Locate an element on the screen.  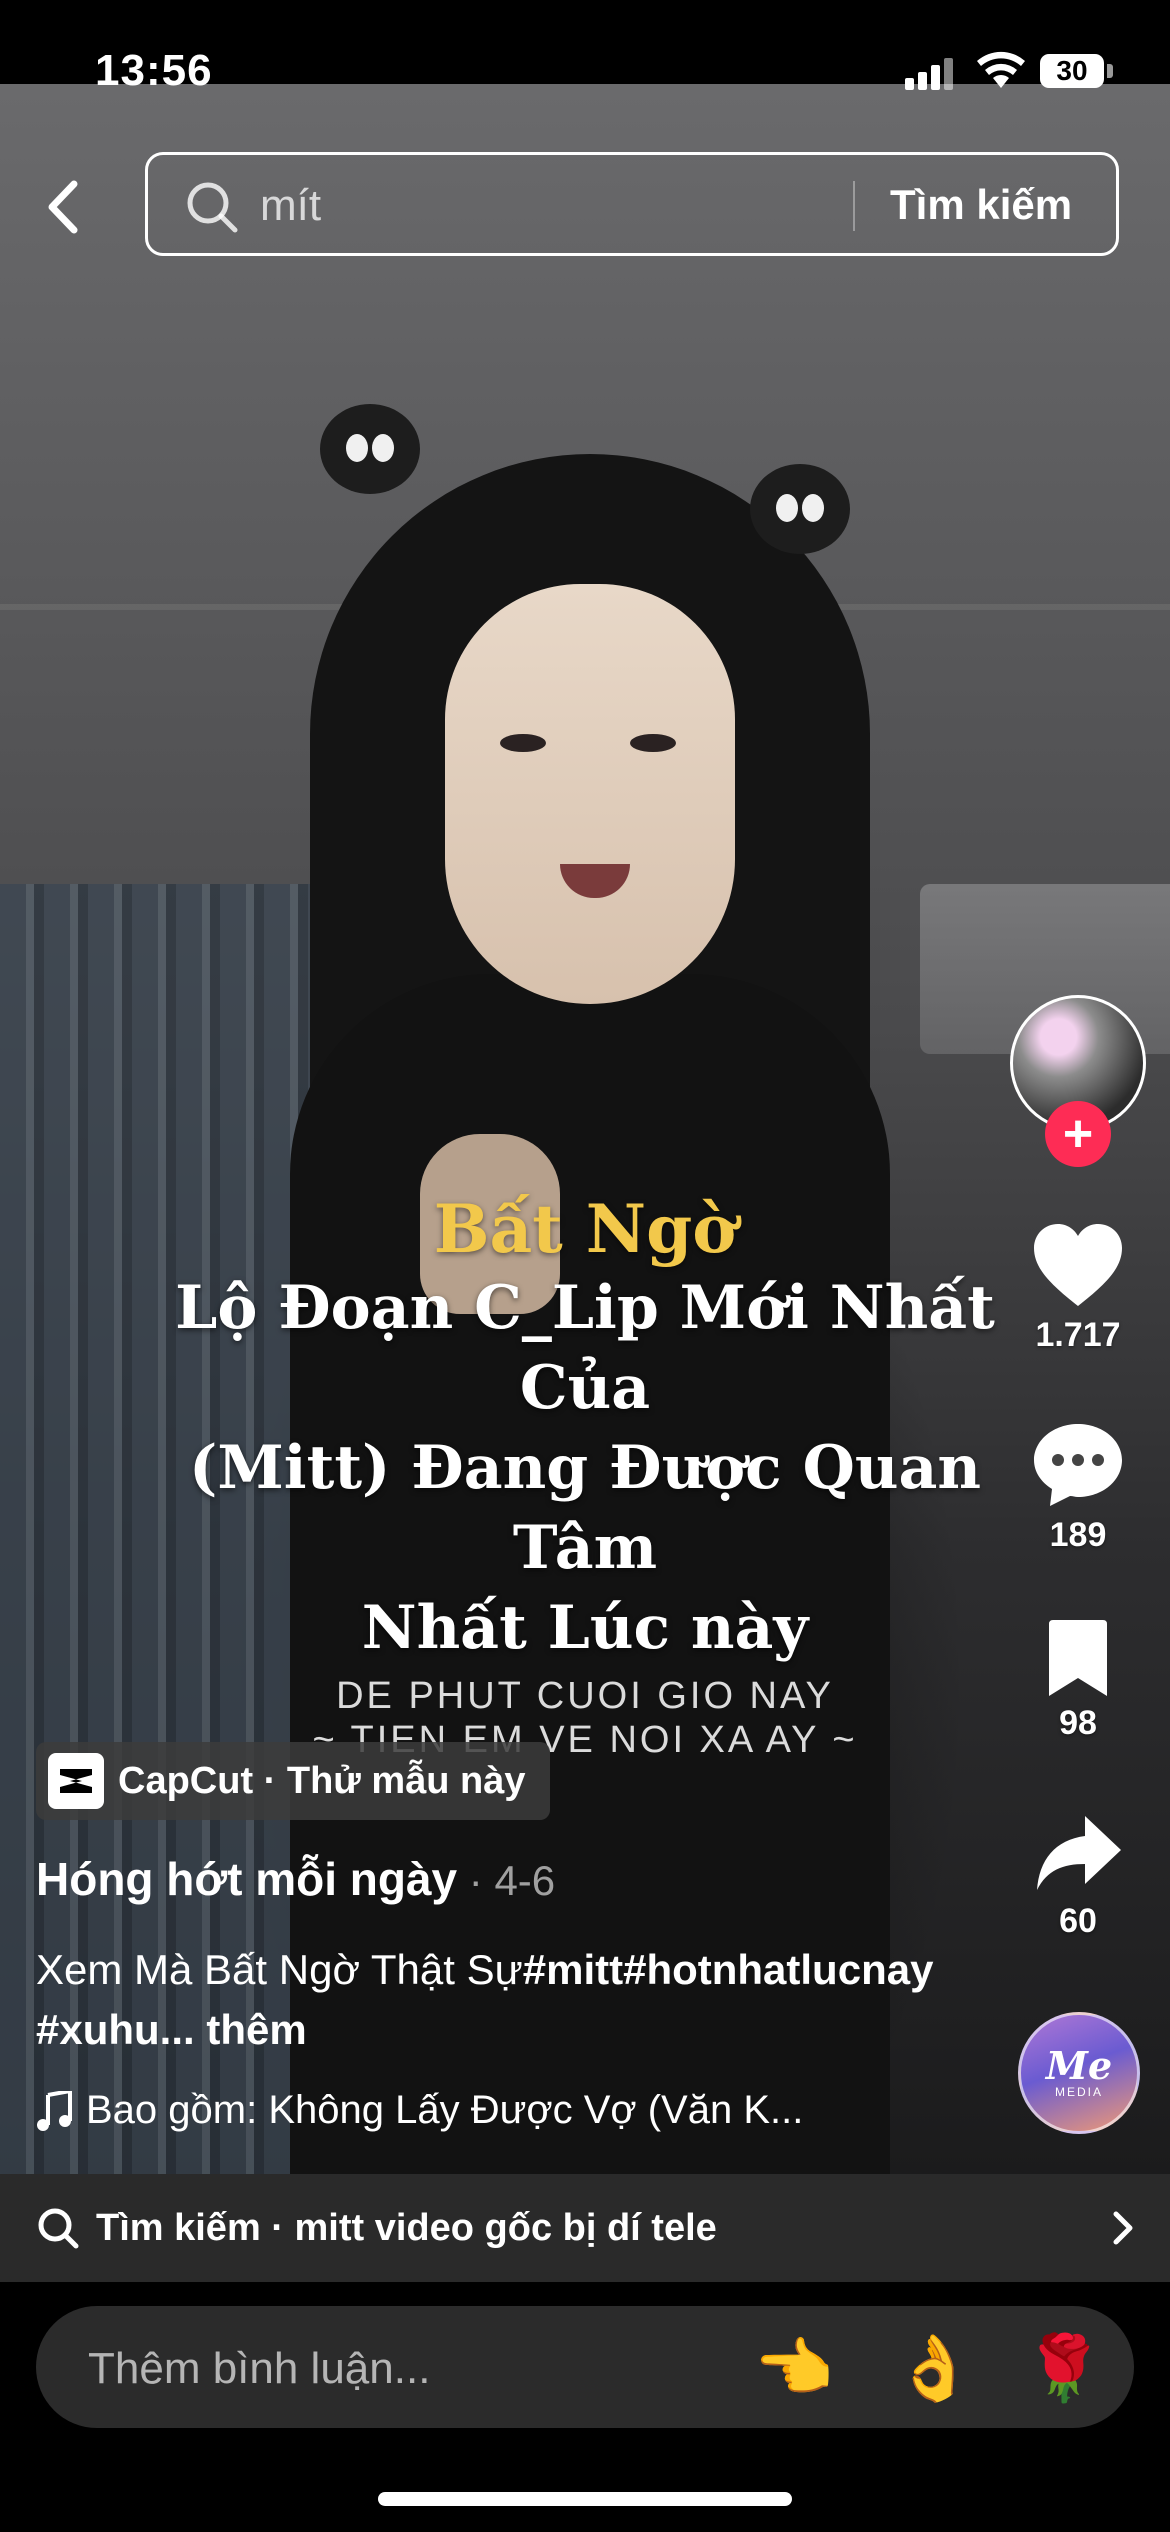
share-button: 60 is located at coordinates (1078, 1876).